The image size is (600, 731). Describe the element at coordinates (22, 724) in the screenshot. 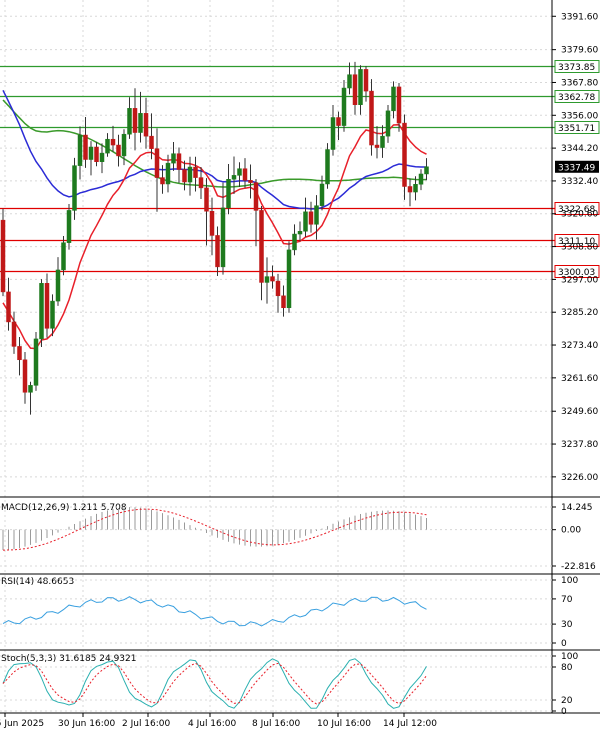

I see `time-tick-label: 25 Jun 2025` at that location.